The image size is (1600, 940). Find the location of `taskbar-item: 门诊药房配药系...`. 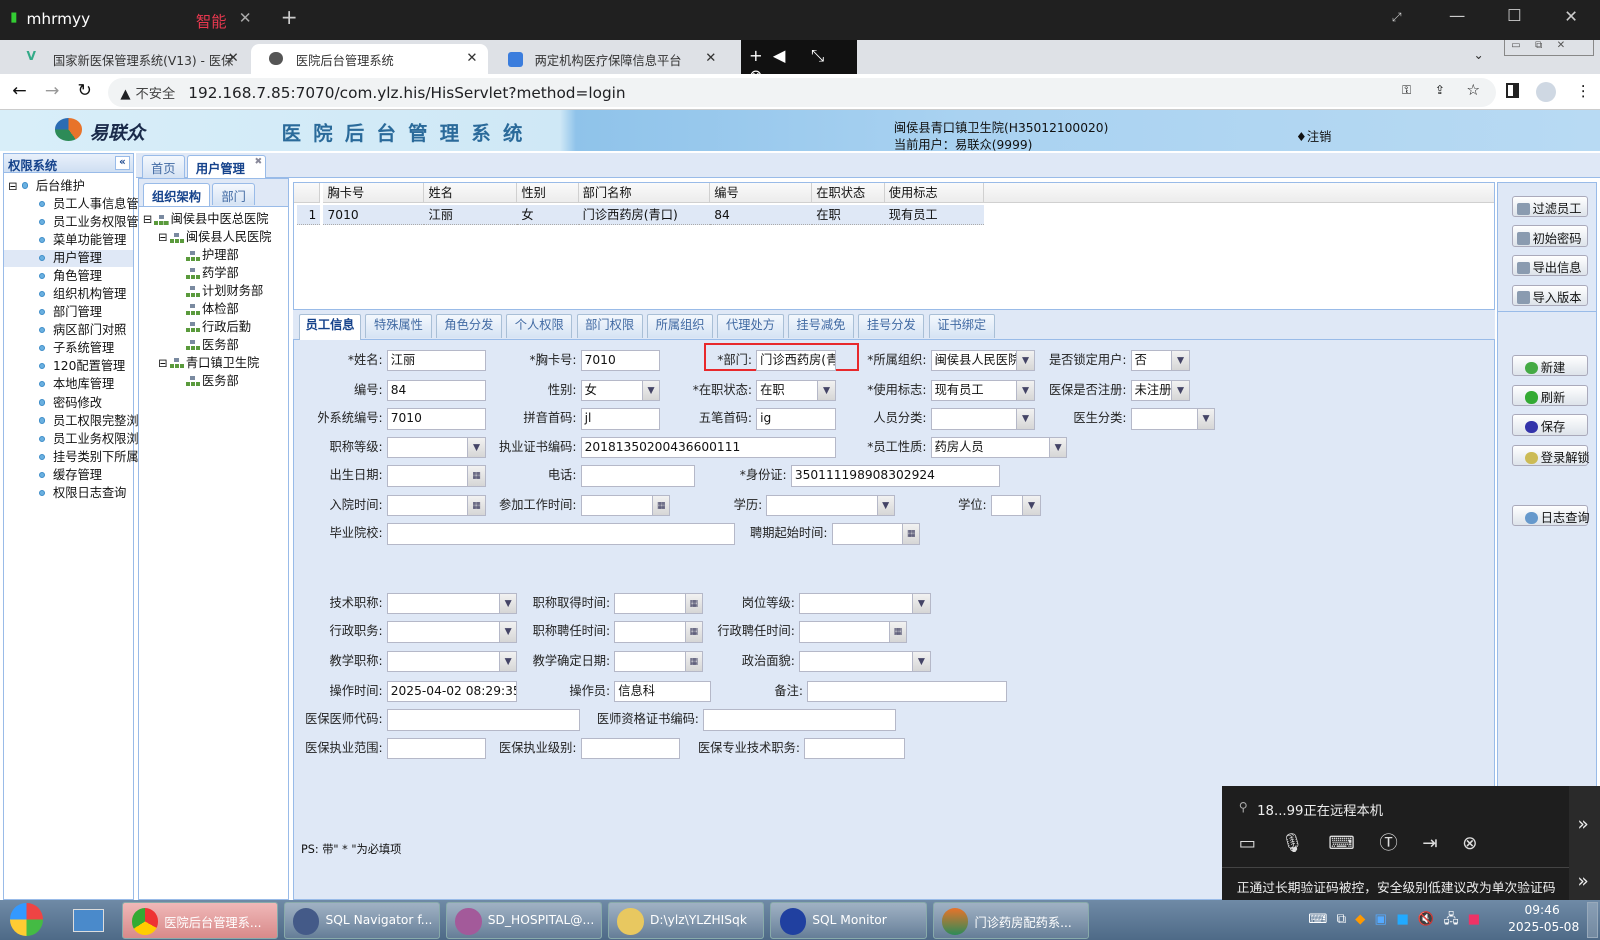

taskbar-item: 门诊药房配药系... is located at coordinates (1010, 920).